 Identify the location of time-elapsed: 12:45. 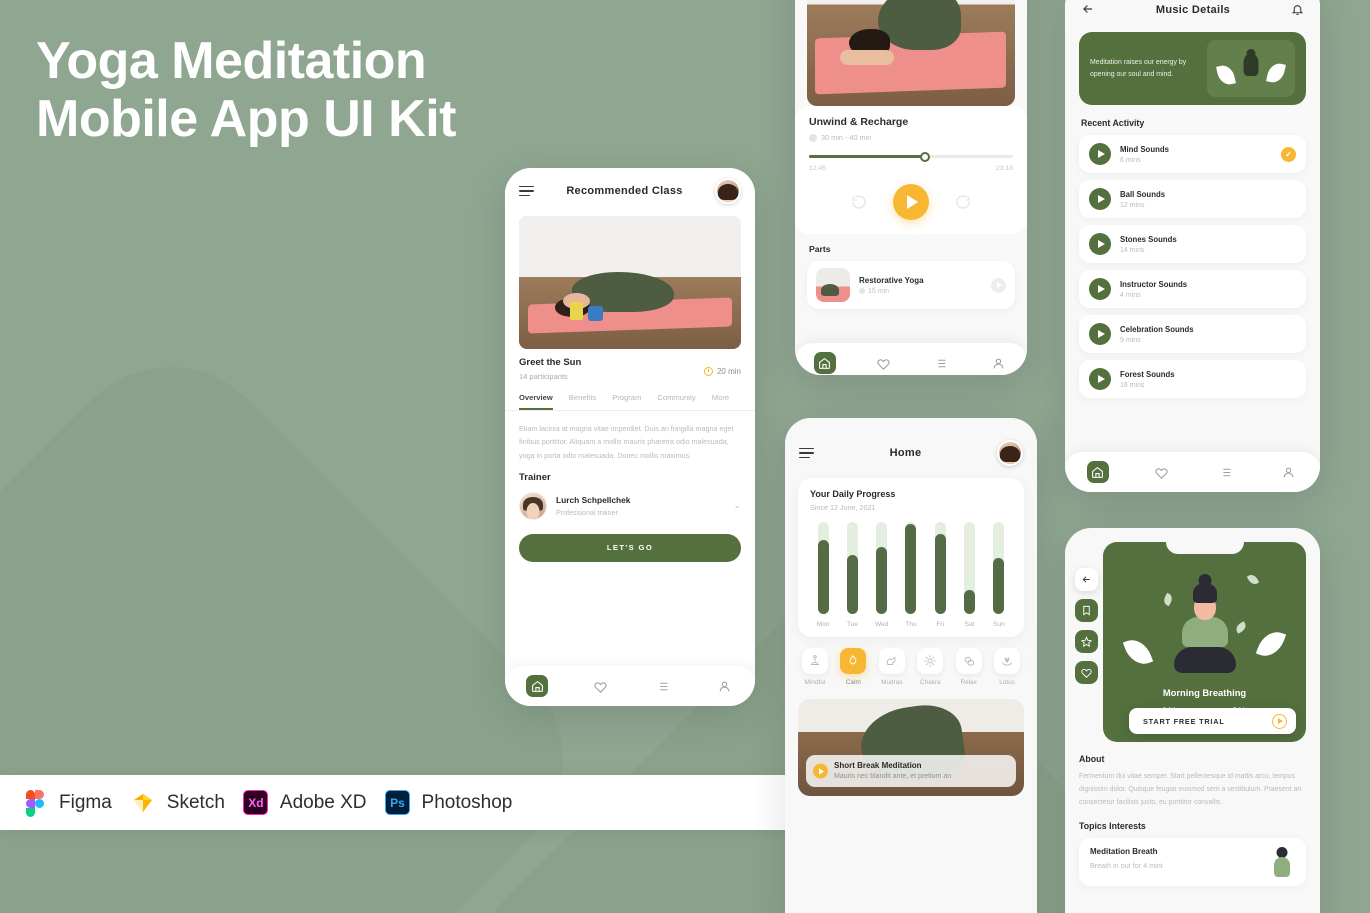
(818, 168).